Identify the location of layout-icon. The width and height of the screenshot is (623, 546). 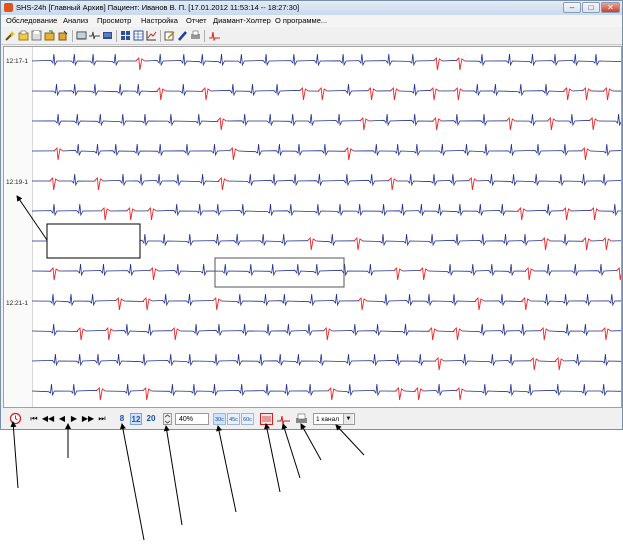
(125, 35).